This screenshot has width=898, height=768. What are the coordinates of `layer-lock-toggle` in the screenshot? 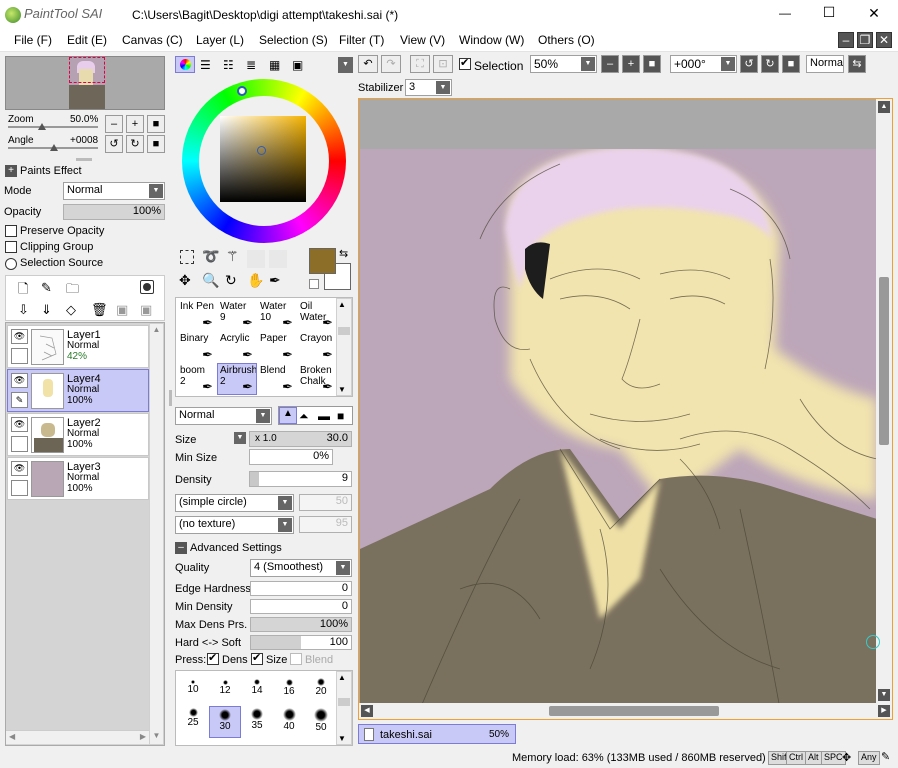 It's located at (19, 356).